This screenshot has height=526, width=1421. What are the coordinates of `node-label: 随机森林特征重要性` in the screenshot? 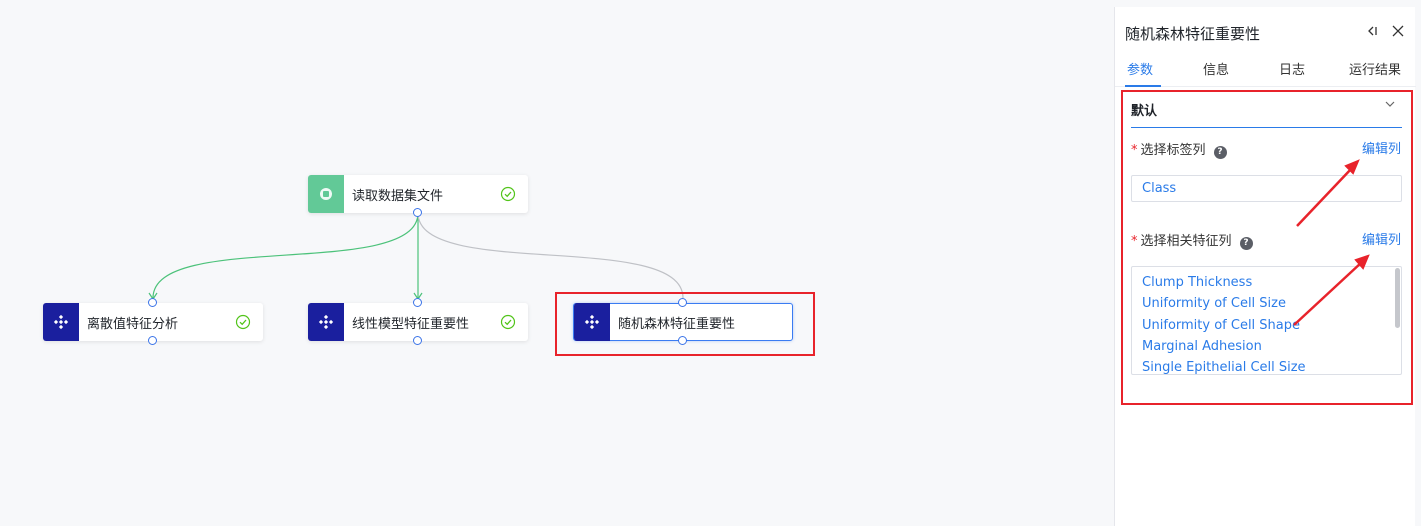 It's located at (677, 324).